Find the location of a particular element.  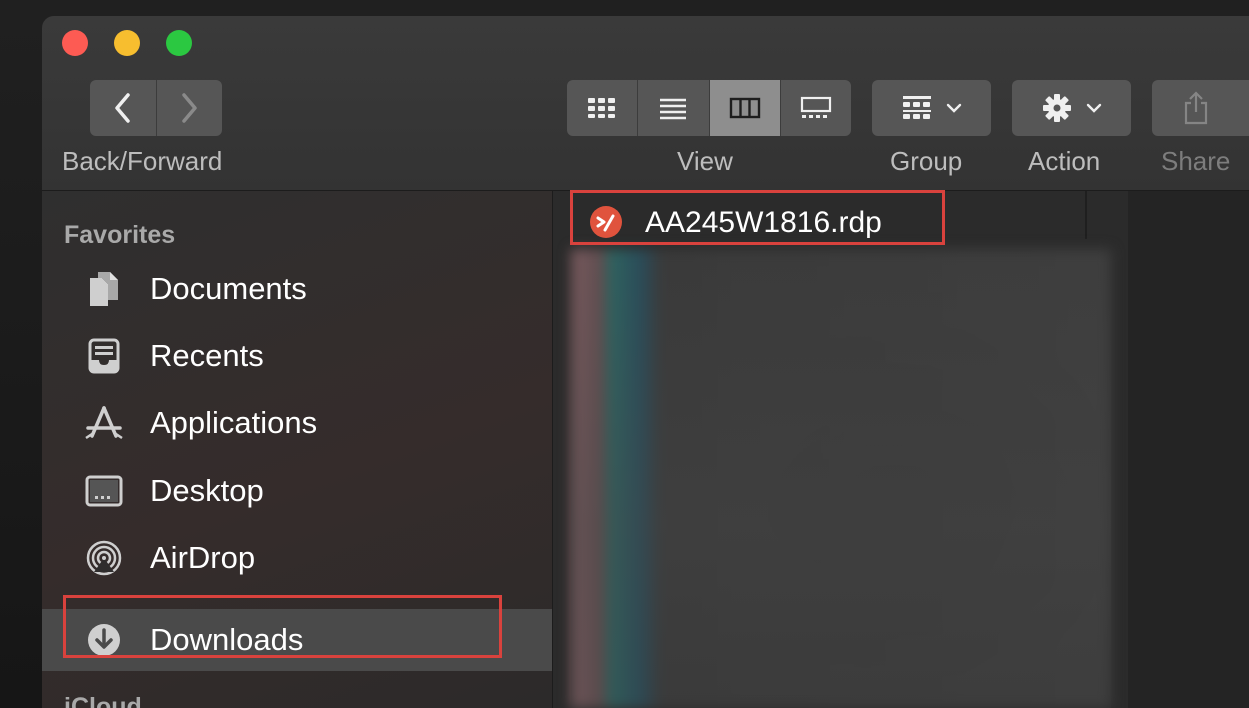

list-view-button is located at coordinates (672, 108).